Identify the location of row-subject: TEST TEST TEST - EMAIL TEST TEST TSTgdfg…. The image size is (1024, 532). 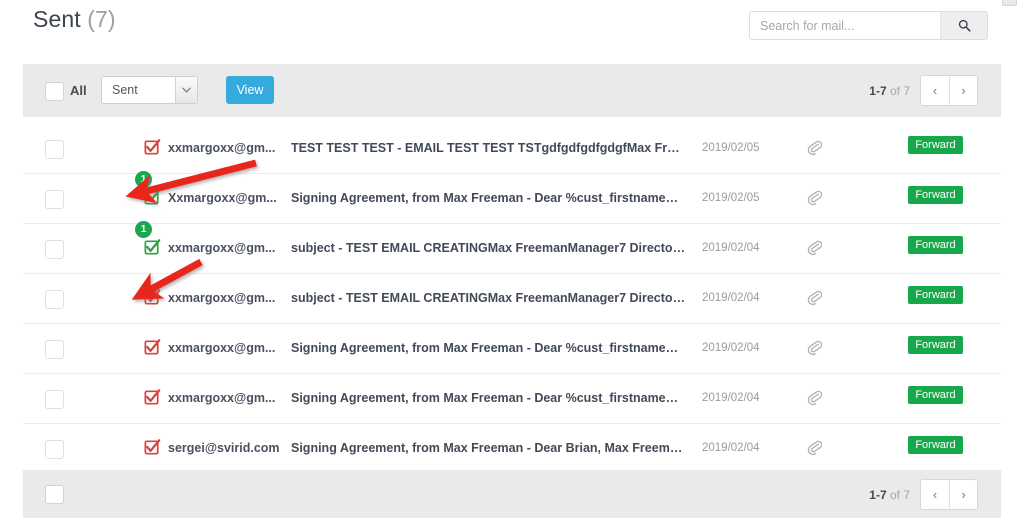
(488, 148).